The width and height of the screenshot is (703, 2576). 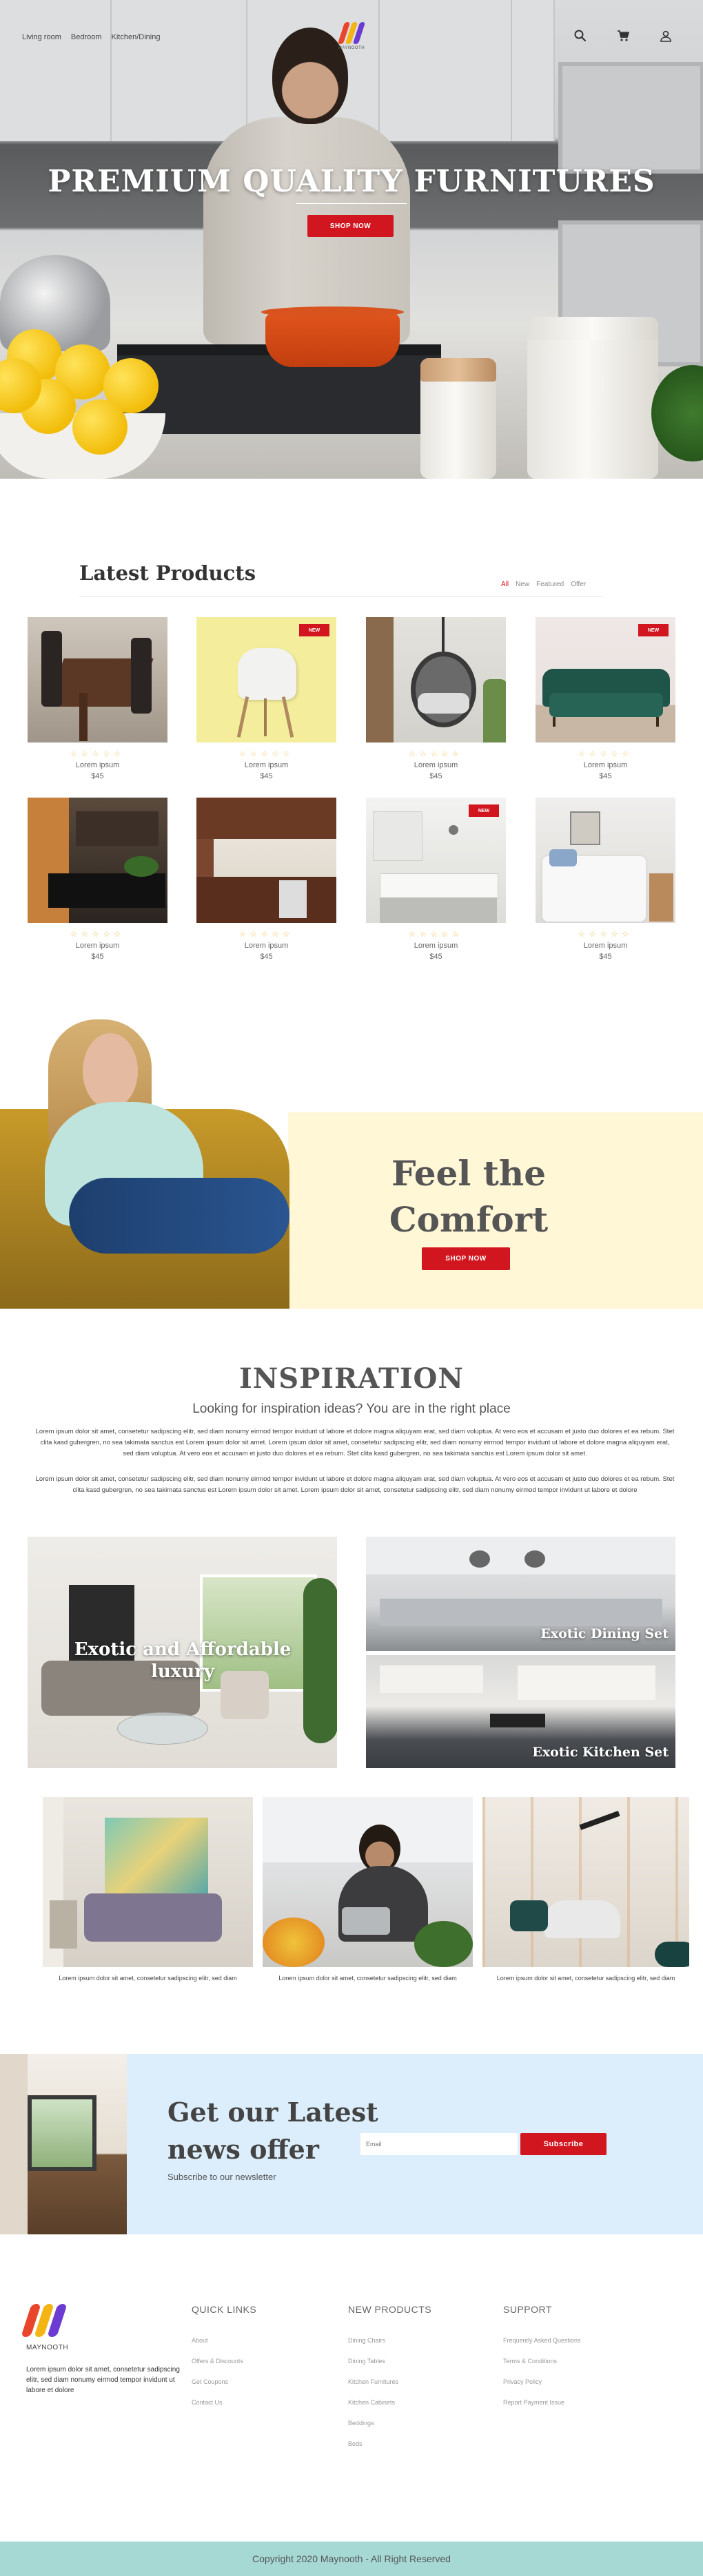 What do you see at coordinates (605, 679) in the screenshot?
I see `product-image-green-sofa: NEW` at bounding box center [605, 679].